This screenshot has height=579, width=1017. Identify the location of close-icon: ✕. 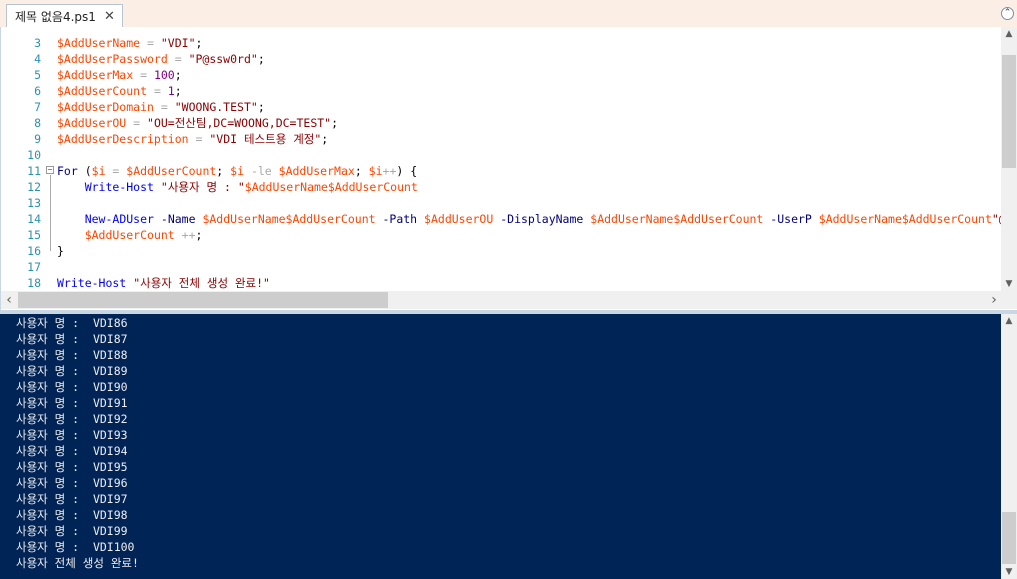
(109, 16).